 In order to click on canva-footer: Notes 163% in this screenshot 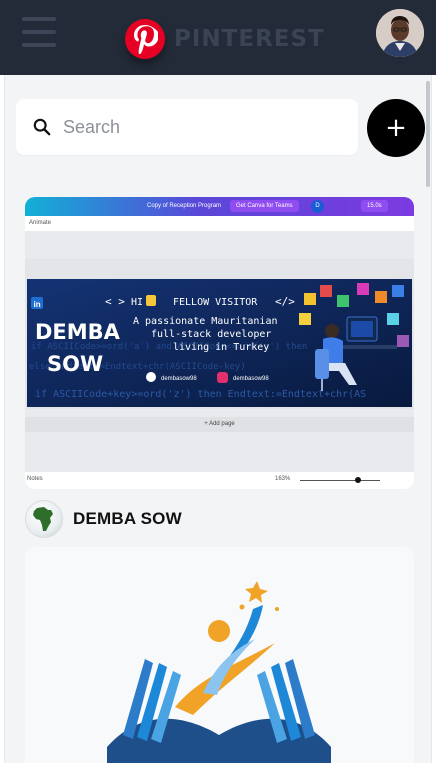, I will do `click(219, 480)`.